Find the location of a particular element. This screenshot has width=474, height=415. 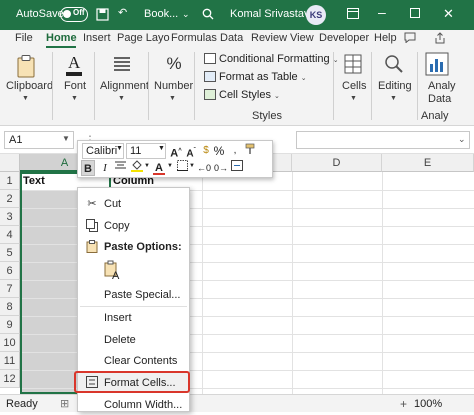

font-name-value: Calibri is located at coordinates (102, 151).